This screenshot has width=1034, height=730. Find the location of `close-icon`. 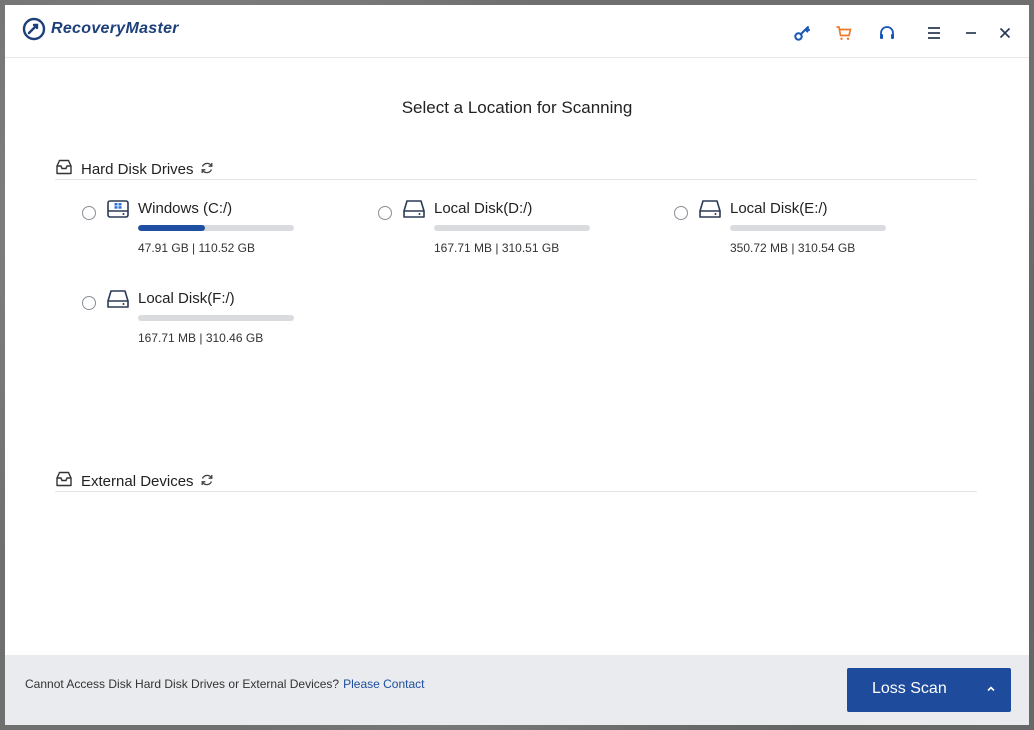

close-icon is located at coordinates (1005, 33).